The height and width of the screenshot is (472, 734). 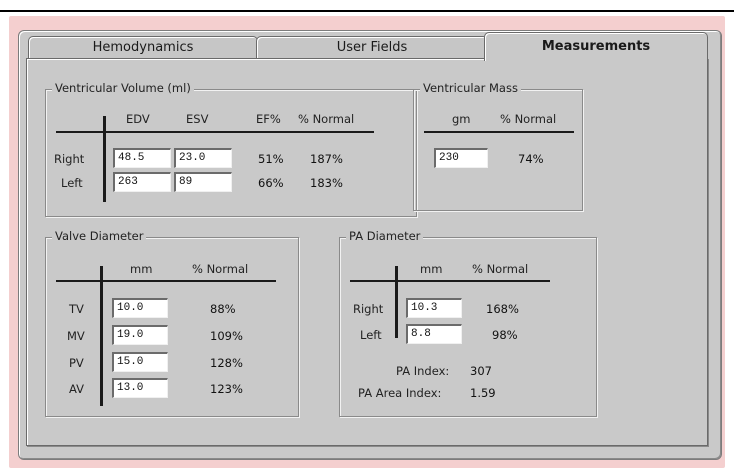 I want to click on mv-field: 19.0, so click(x=140, y=335).